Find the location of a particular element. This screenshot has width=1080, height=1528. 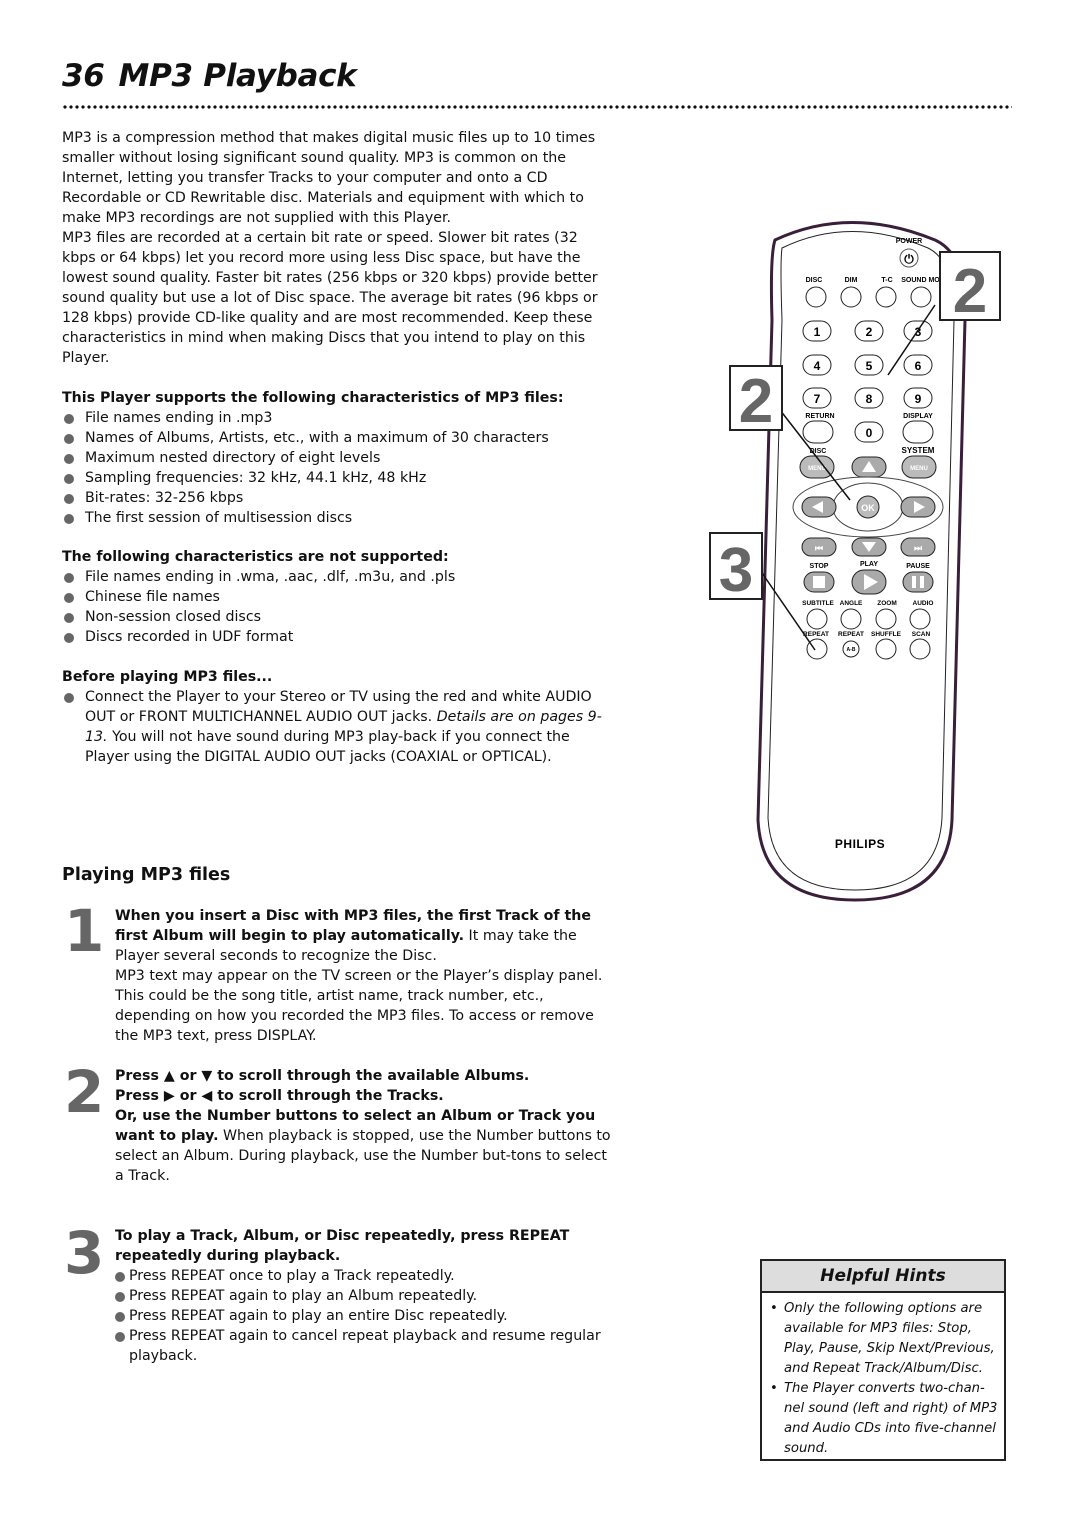

return-button is located at coordinates (818, 432).